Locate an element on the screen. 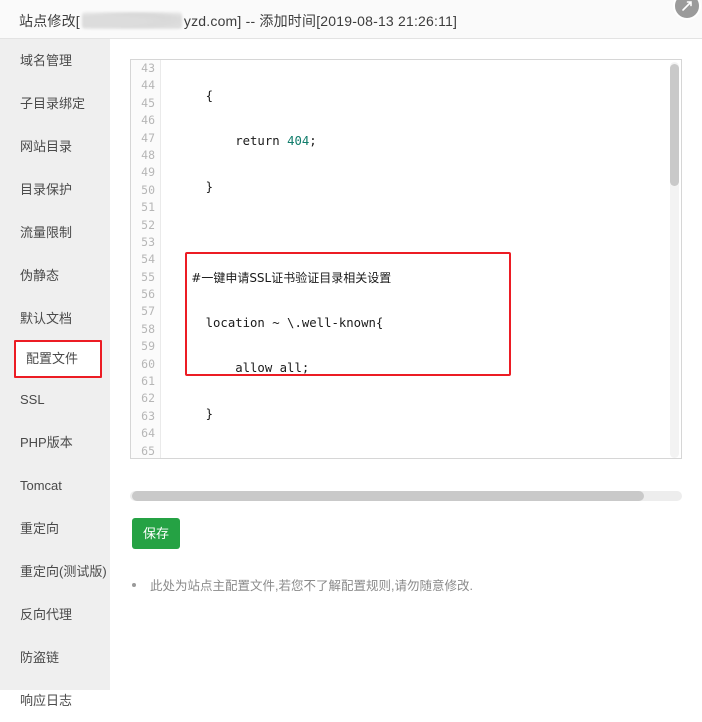  line-number: 64 is located at coordinates (148, 433).